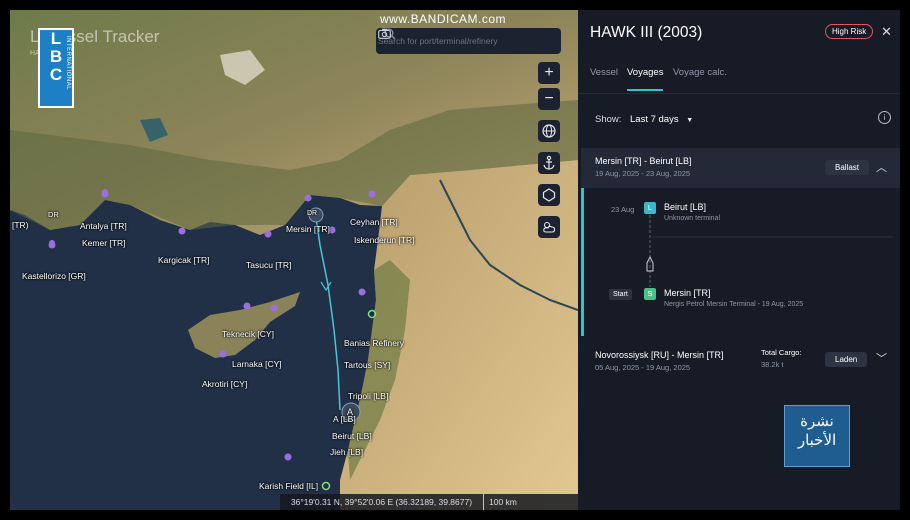 Image resolution: width=910 pixels, height=520 pixels. What do you see at coordinates (374, 222) in the screenshot?
I see `map-label-ceyhan: Ceyhan [TR]` at bounding box center [374, 222].